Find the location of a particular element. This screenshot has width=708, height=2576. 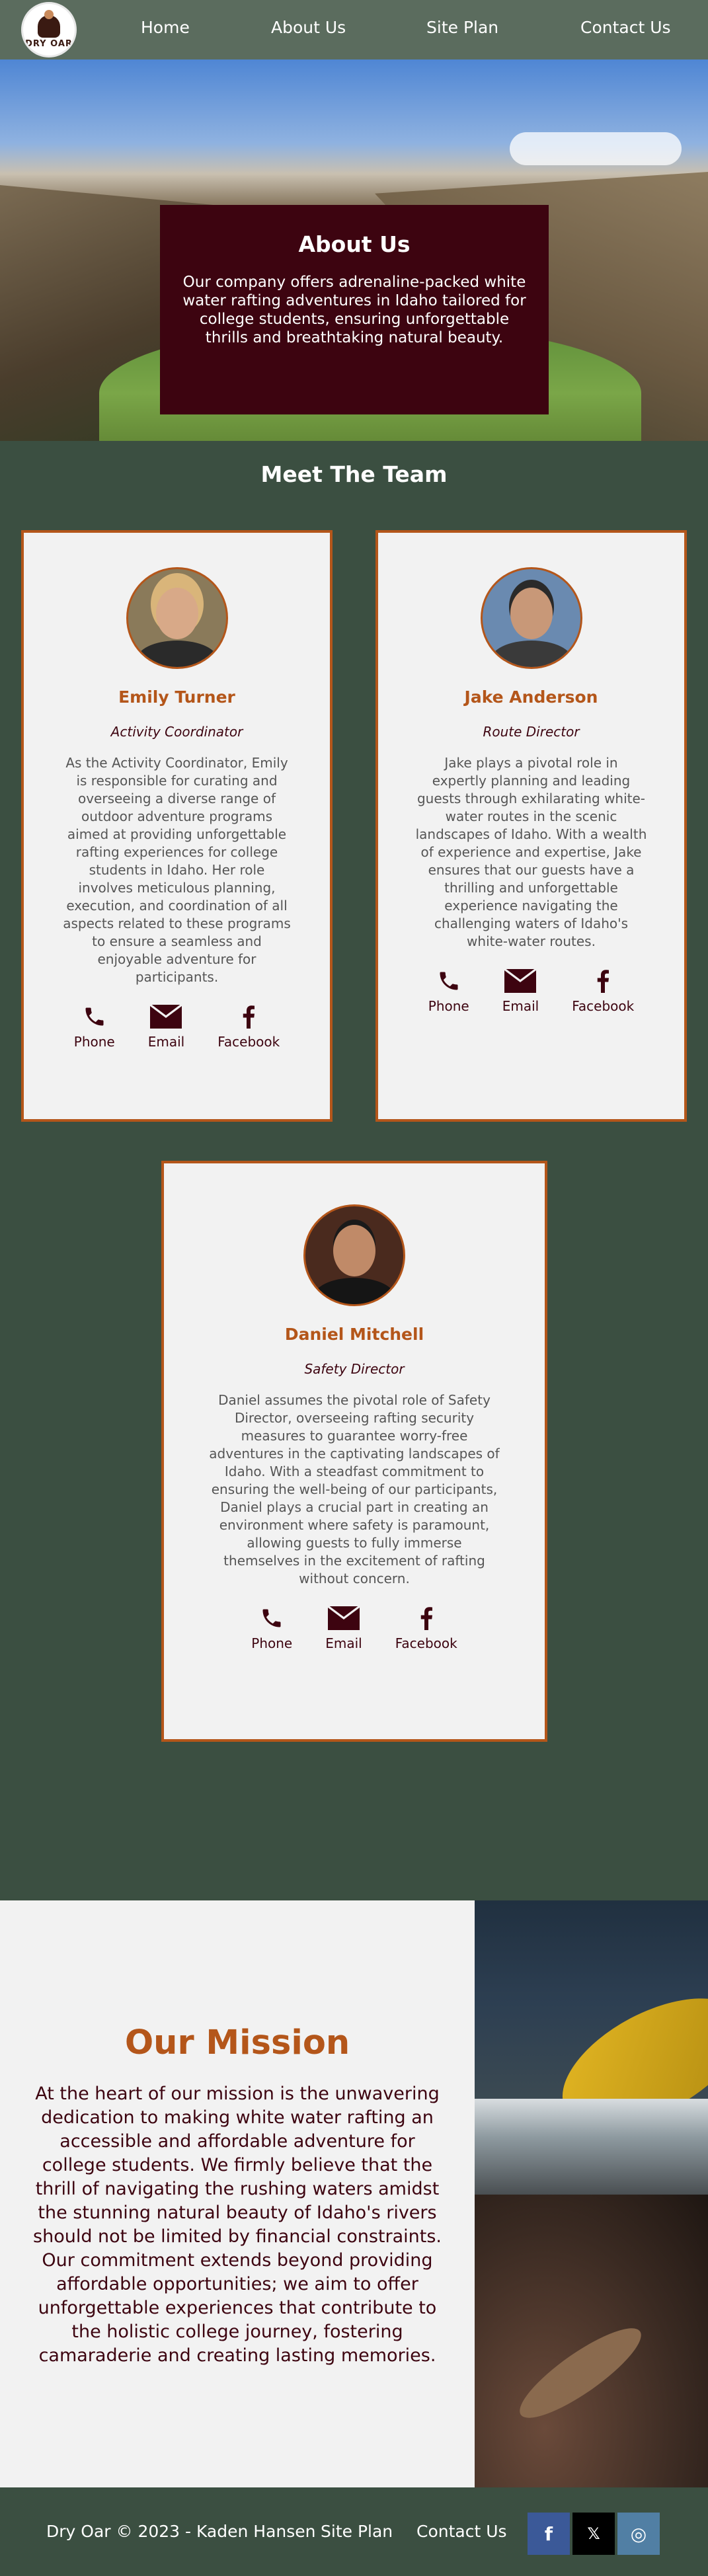

x-icon: 𝕏 is located at coordinates (593, 2534).